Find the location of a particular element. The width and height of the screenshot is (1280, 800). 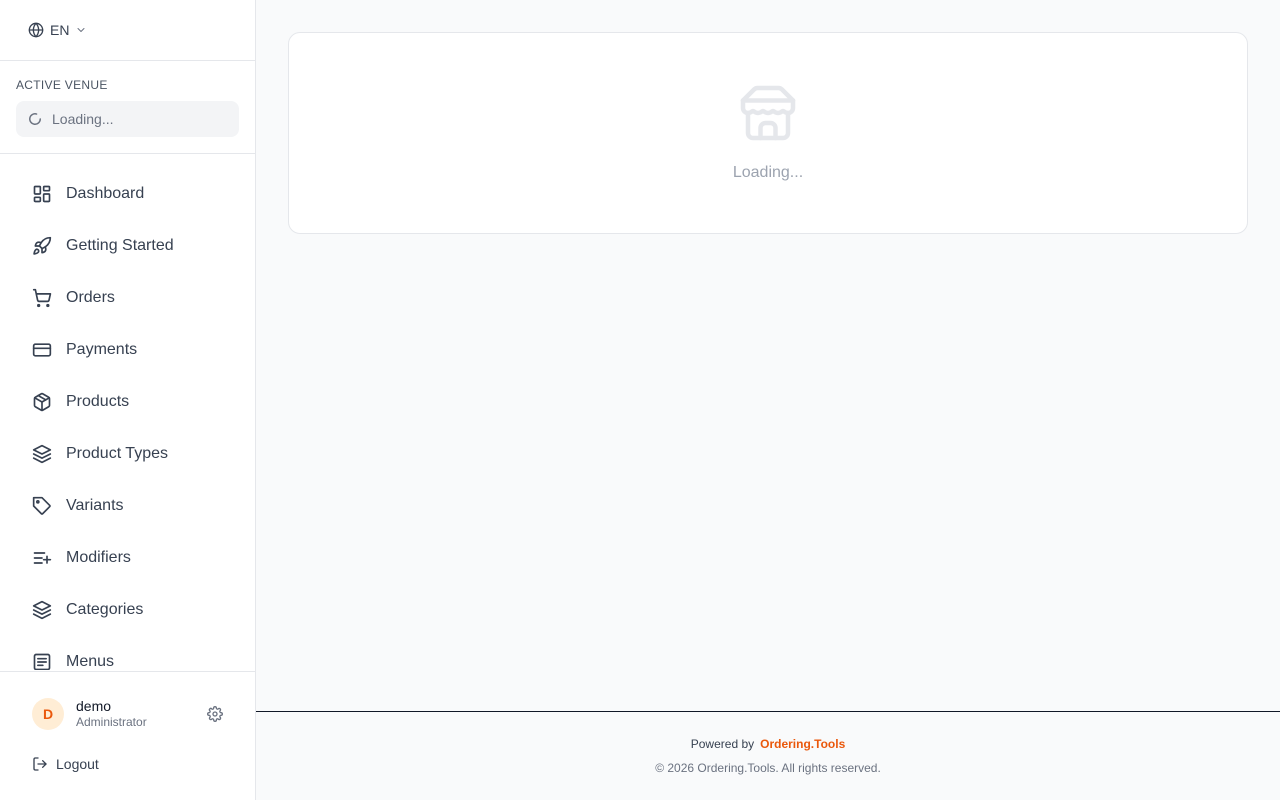

nav-item-modifiers: Modifiers is located at coordinates (128, 558).